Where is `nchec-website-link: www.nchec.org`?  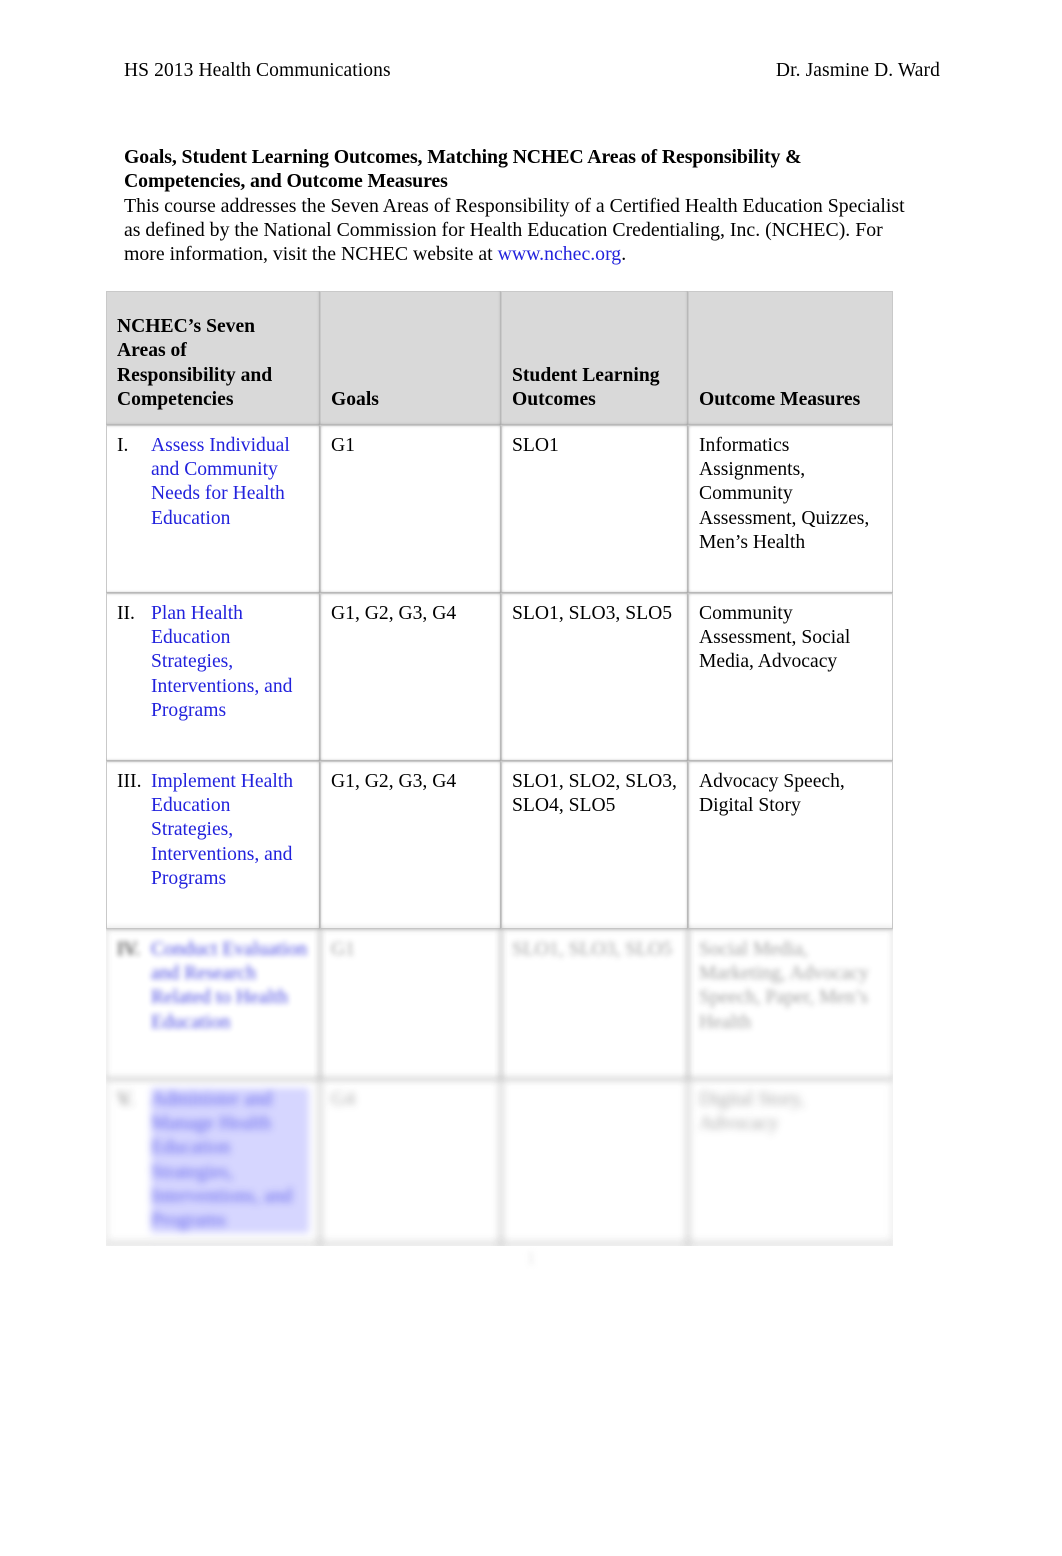
nchec-website-link: www.nchec.org is located at coordinates (560, 254).